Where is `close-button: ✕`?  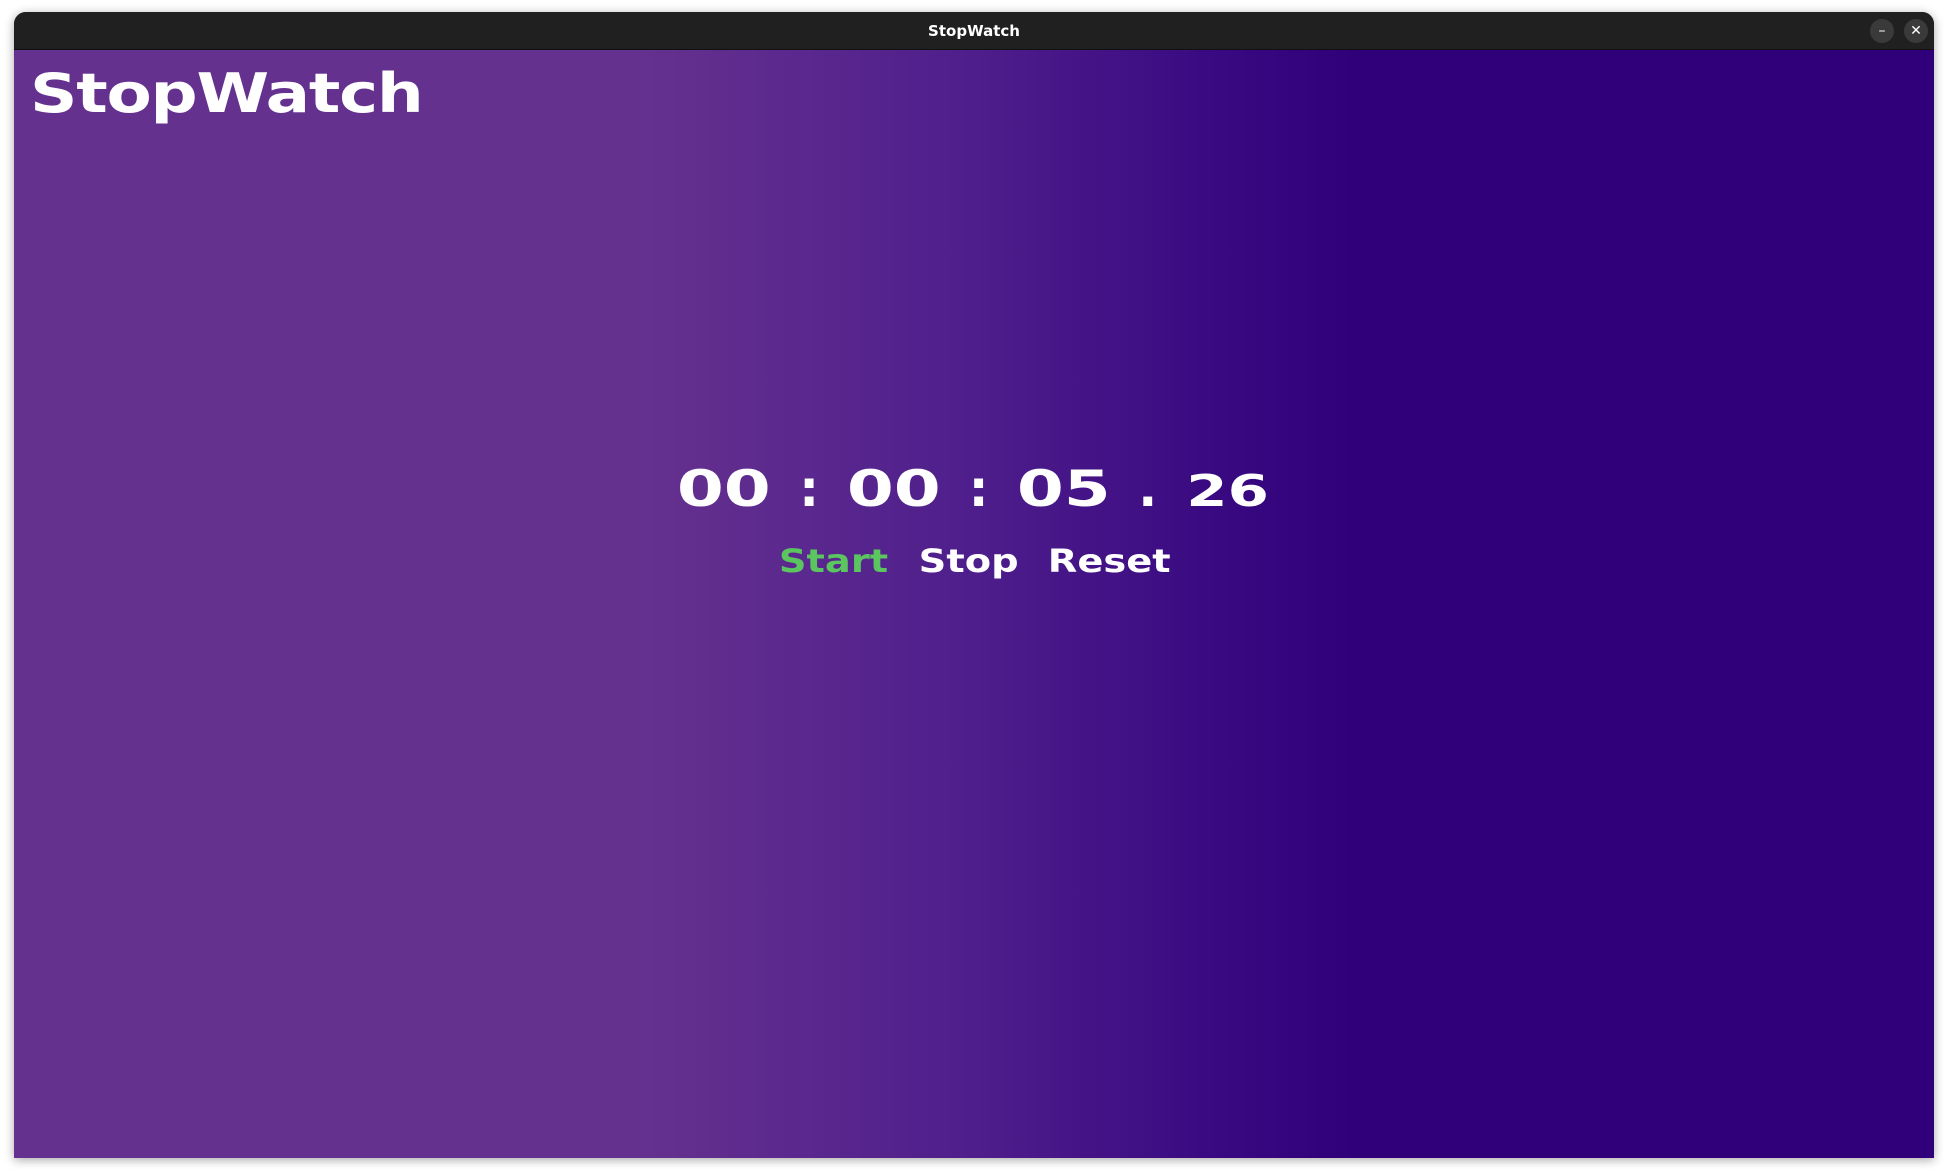
close-button: ✕ is located at coordinates (1916, 31).